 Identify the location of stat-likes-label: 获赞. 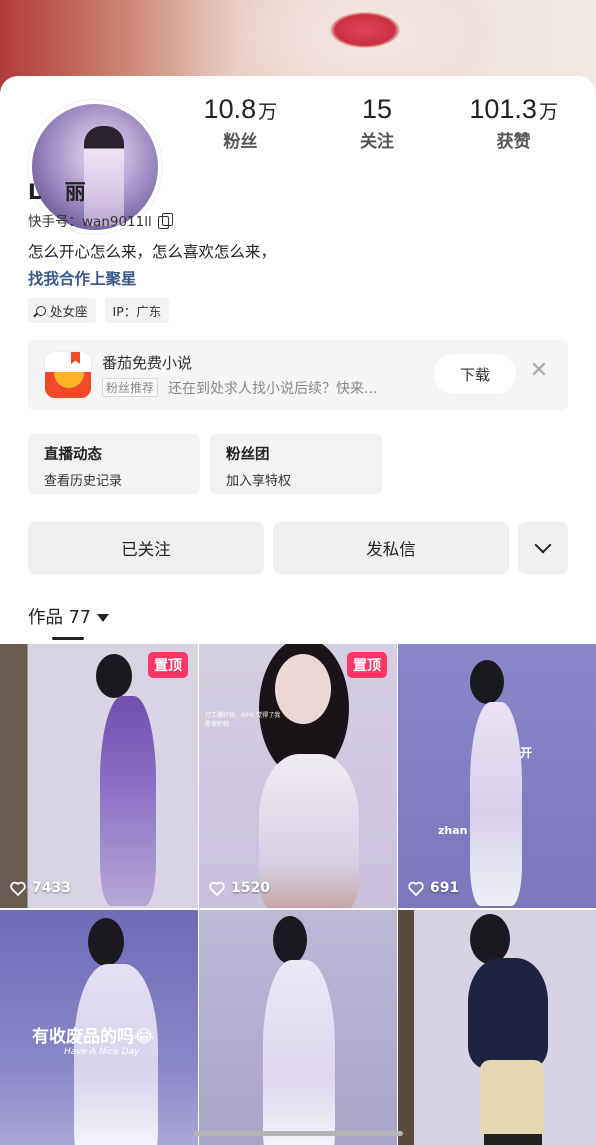
(513, 142).